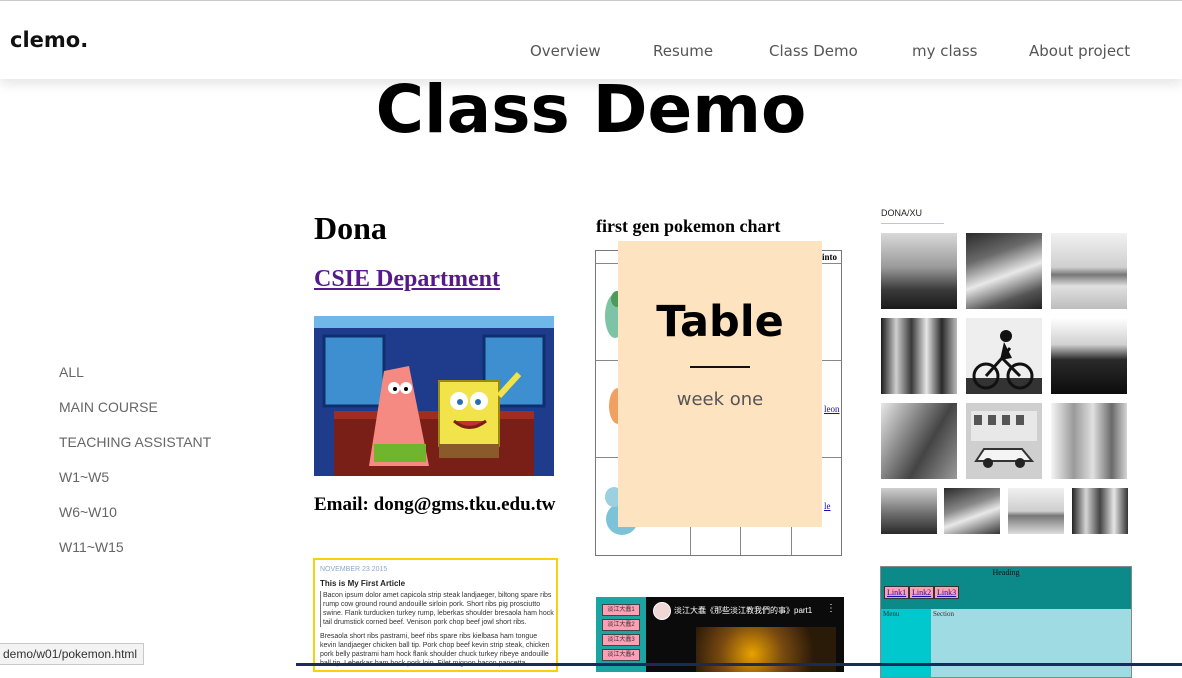  I want to click on filter-teaching-assistant: TEACHING ASSISTANT, so click(135, 442).